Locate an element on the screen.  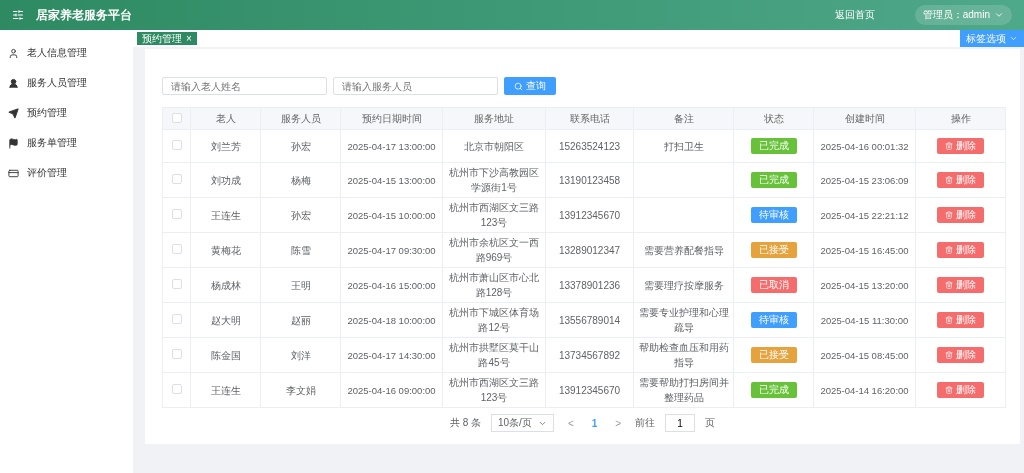
status-tag: 已取消 is located at coordinates (773, 285).